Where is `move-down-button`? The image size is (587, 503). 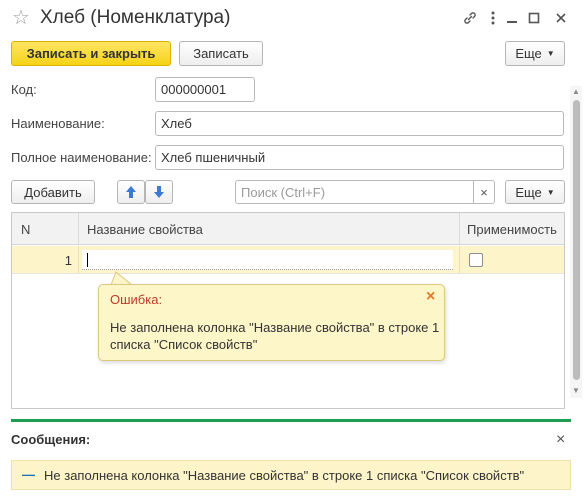
move-down-button is located at coordinates (159, 192).